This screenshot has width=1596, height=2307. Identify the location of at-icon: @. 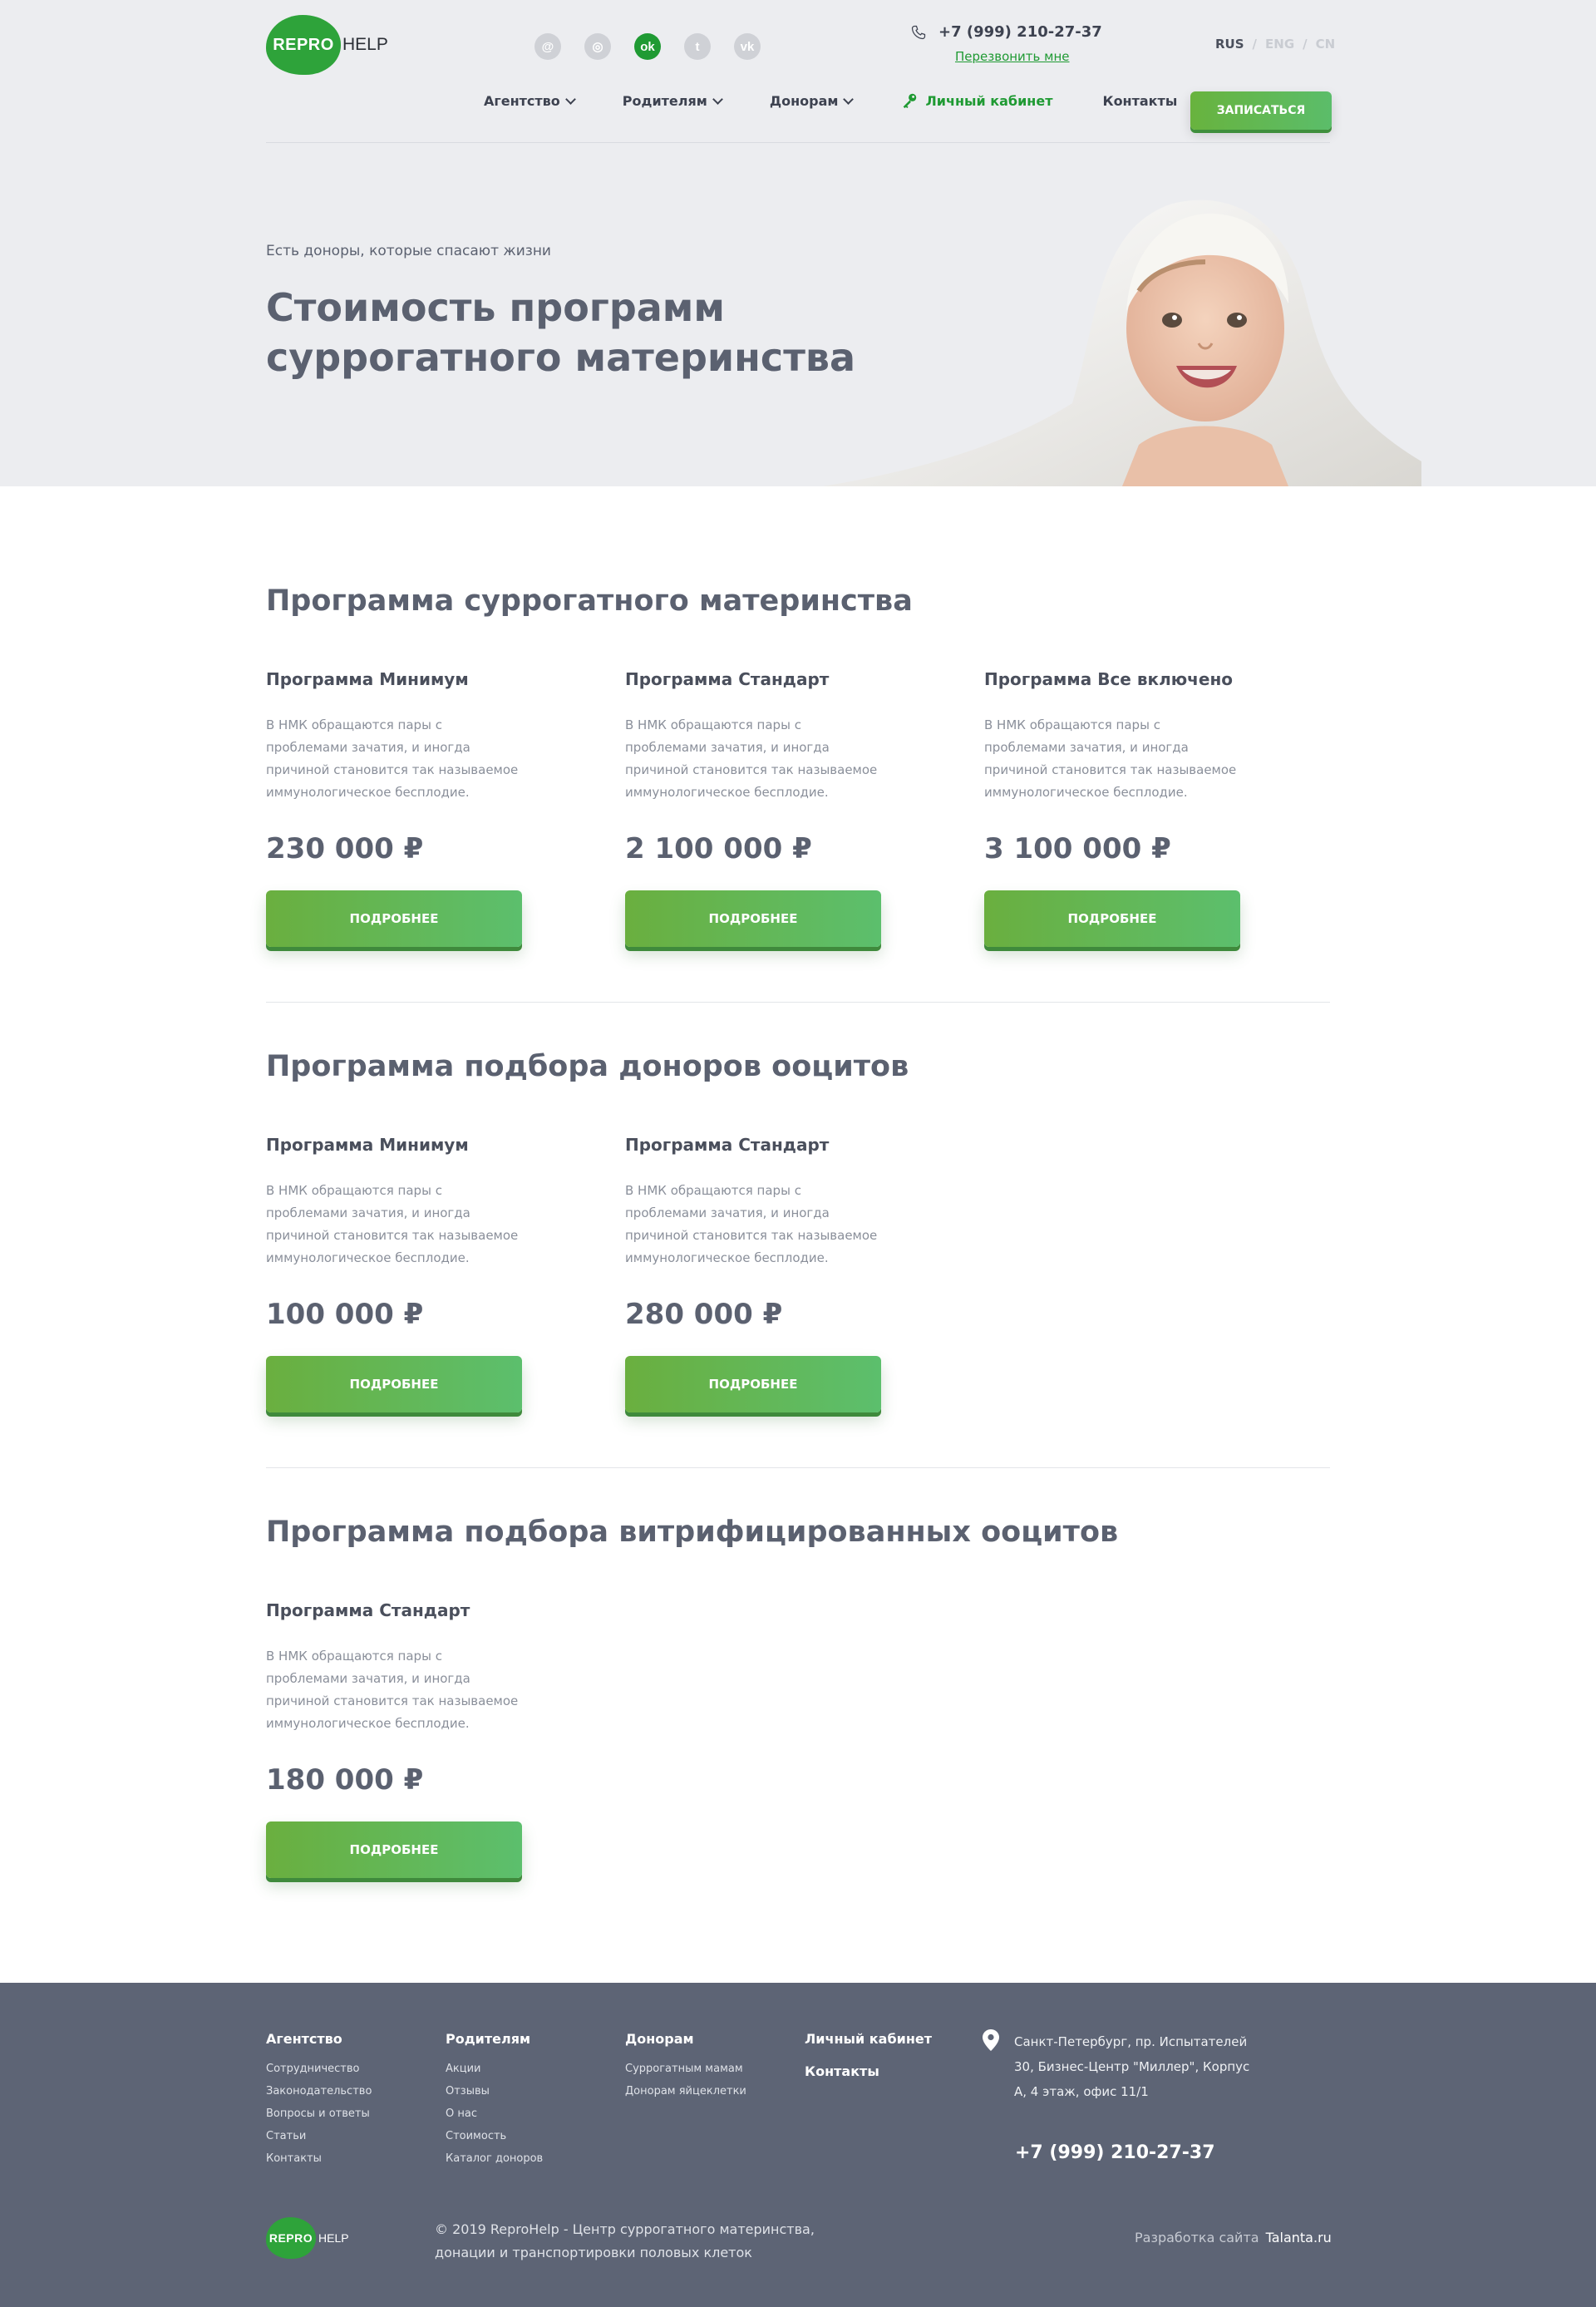
(547, 46).